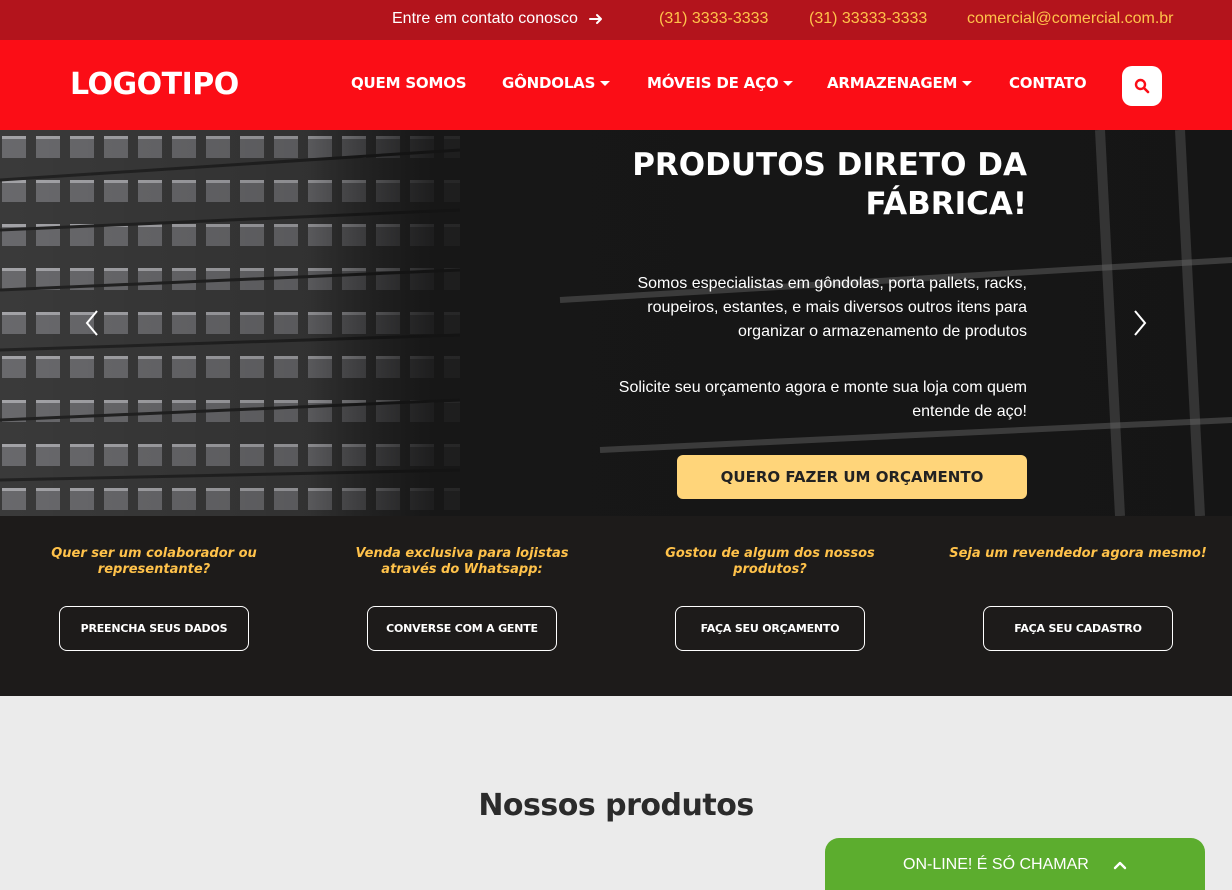  Describe the element at coordinates (713, 83) in the screenshot. I see `nav-item-label: MÓVEIS DE AÇO` at that location.